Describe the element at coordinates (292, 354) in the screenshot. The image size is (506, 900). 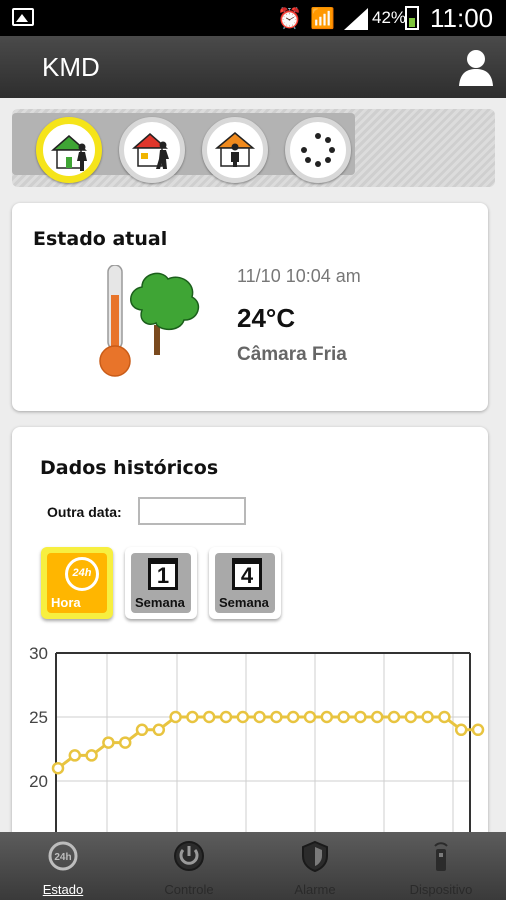
I see `location-name: Câmara Fria` at that location.